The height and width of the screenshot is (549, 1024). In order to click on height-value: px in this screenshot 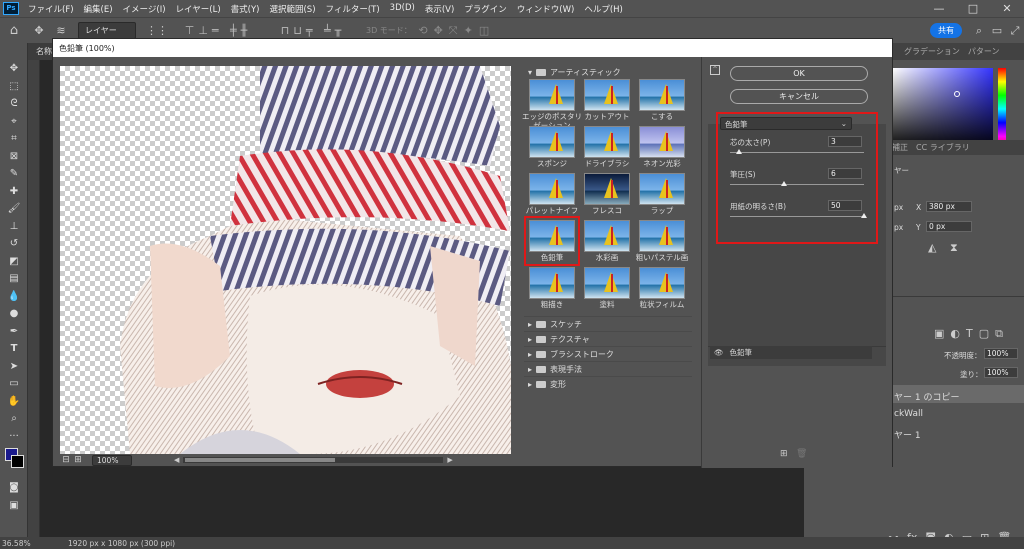, I will do `click(898, 227)`.